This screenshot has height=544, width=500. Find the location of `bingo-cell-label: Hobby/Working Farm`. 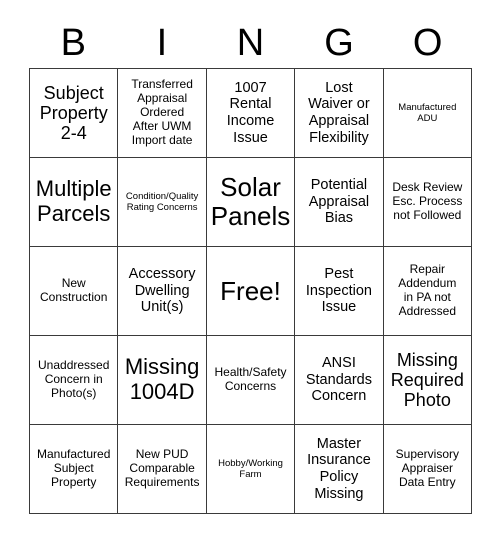

bingo-cell-label: Hobby/Working Farm is located at coordinates (250, 468).